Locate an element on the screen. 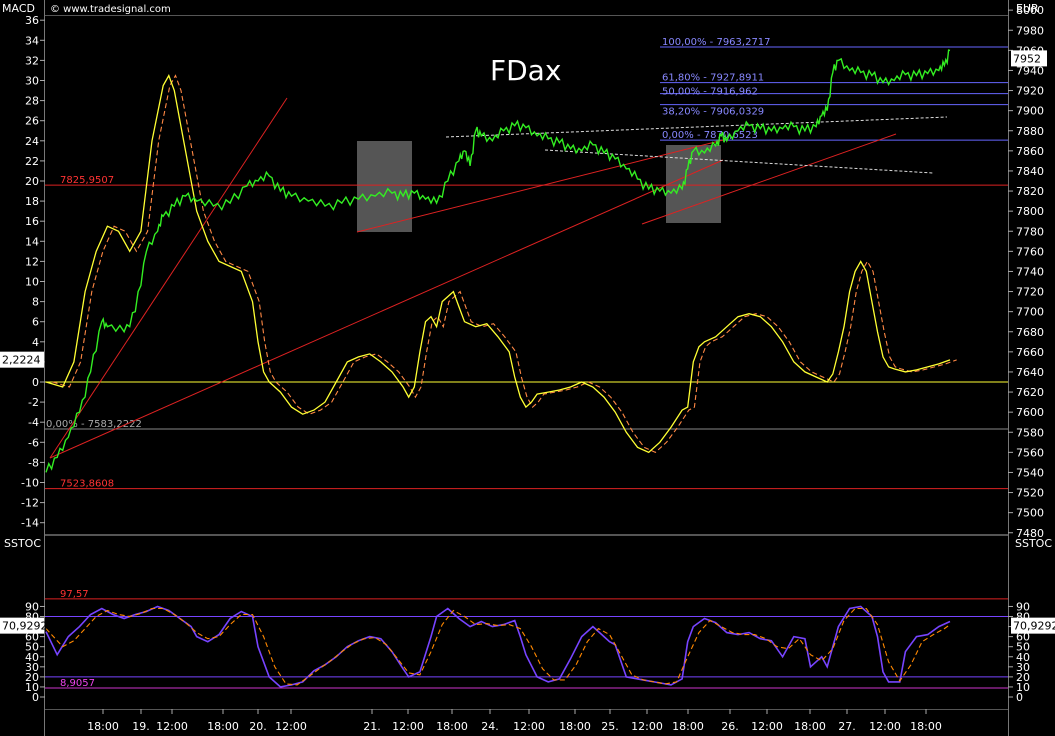 Image resolution: width=1055 pixels, height=736 pixels. macd-tick-label: -4 is located at coordinates (33, 422).